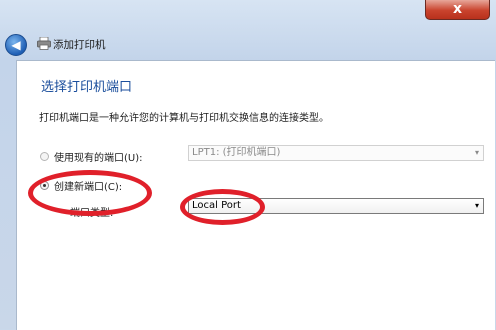 The width and height of the screenshot is (496, 330). I want to click on close-button: x, so click(457, 10).